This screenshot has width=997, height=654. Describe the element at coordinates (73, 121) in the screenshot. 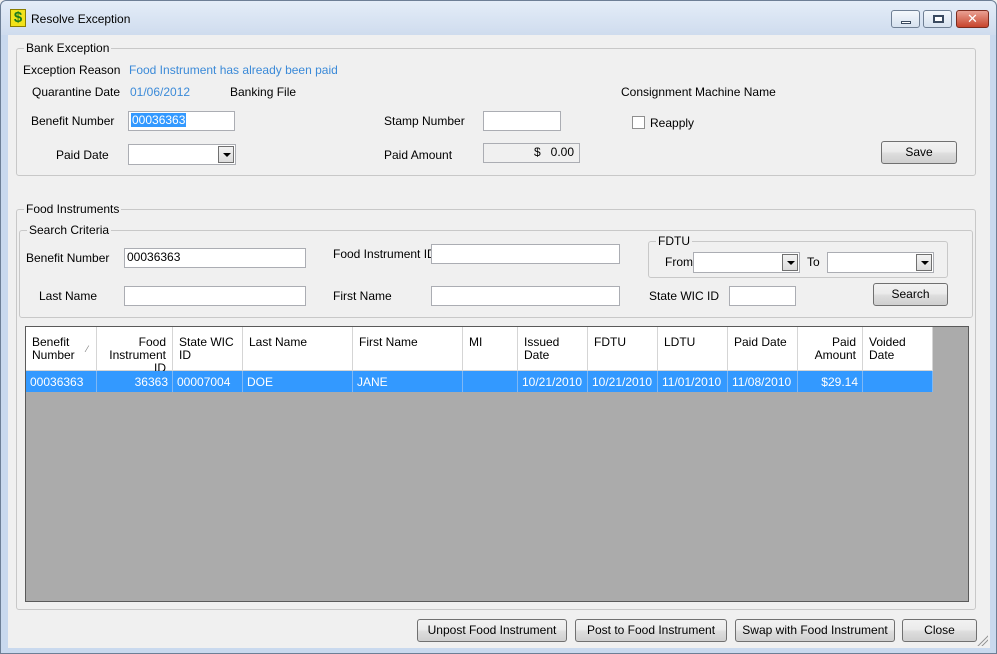

I see `benefit-number-label: Benefit Number` at that location.